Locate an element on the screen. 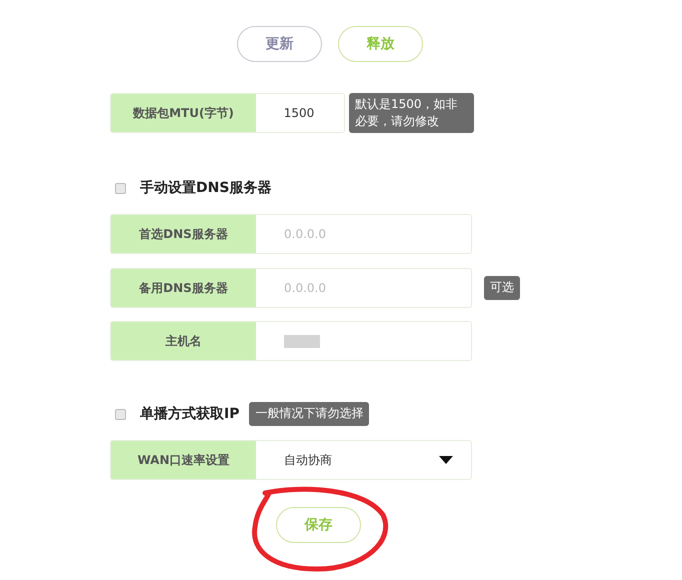 Image resolution: width=682 pixels, height=580 pixels. field-label: WAN口速率设置 is located at coordinates (183, 460).